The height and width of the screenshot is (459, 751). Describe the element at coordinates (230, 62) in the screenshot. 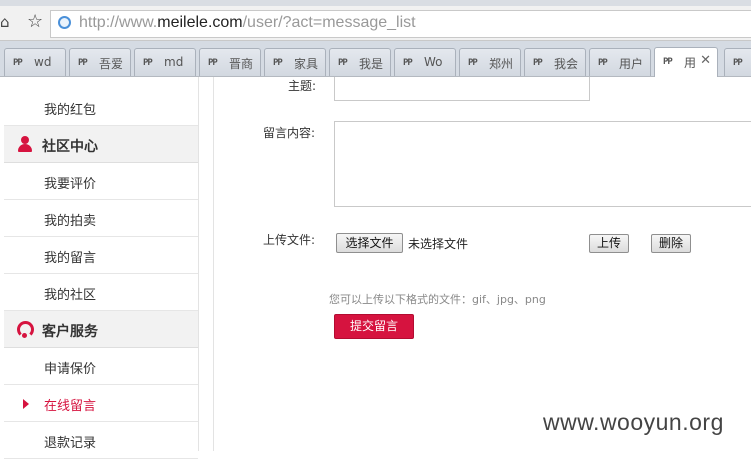

I see `tab-4: PP 晋商` at that location.